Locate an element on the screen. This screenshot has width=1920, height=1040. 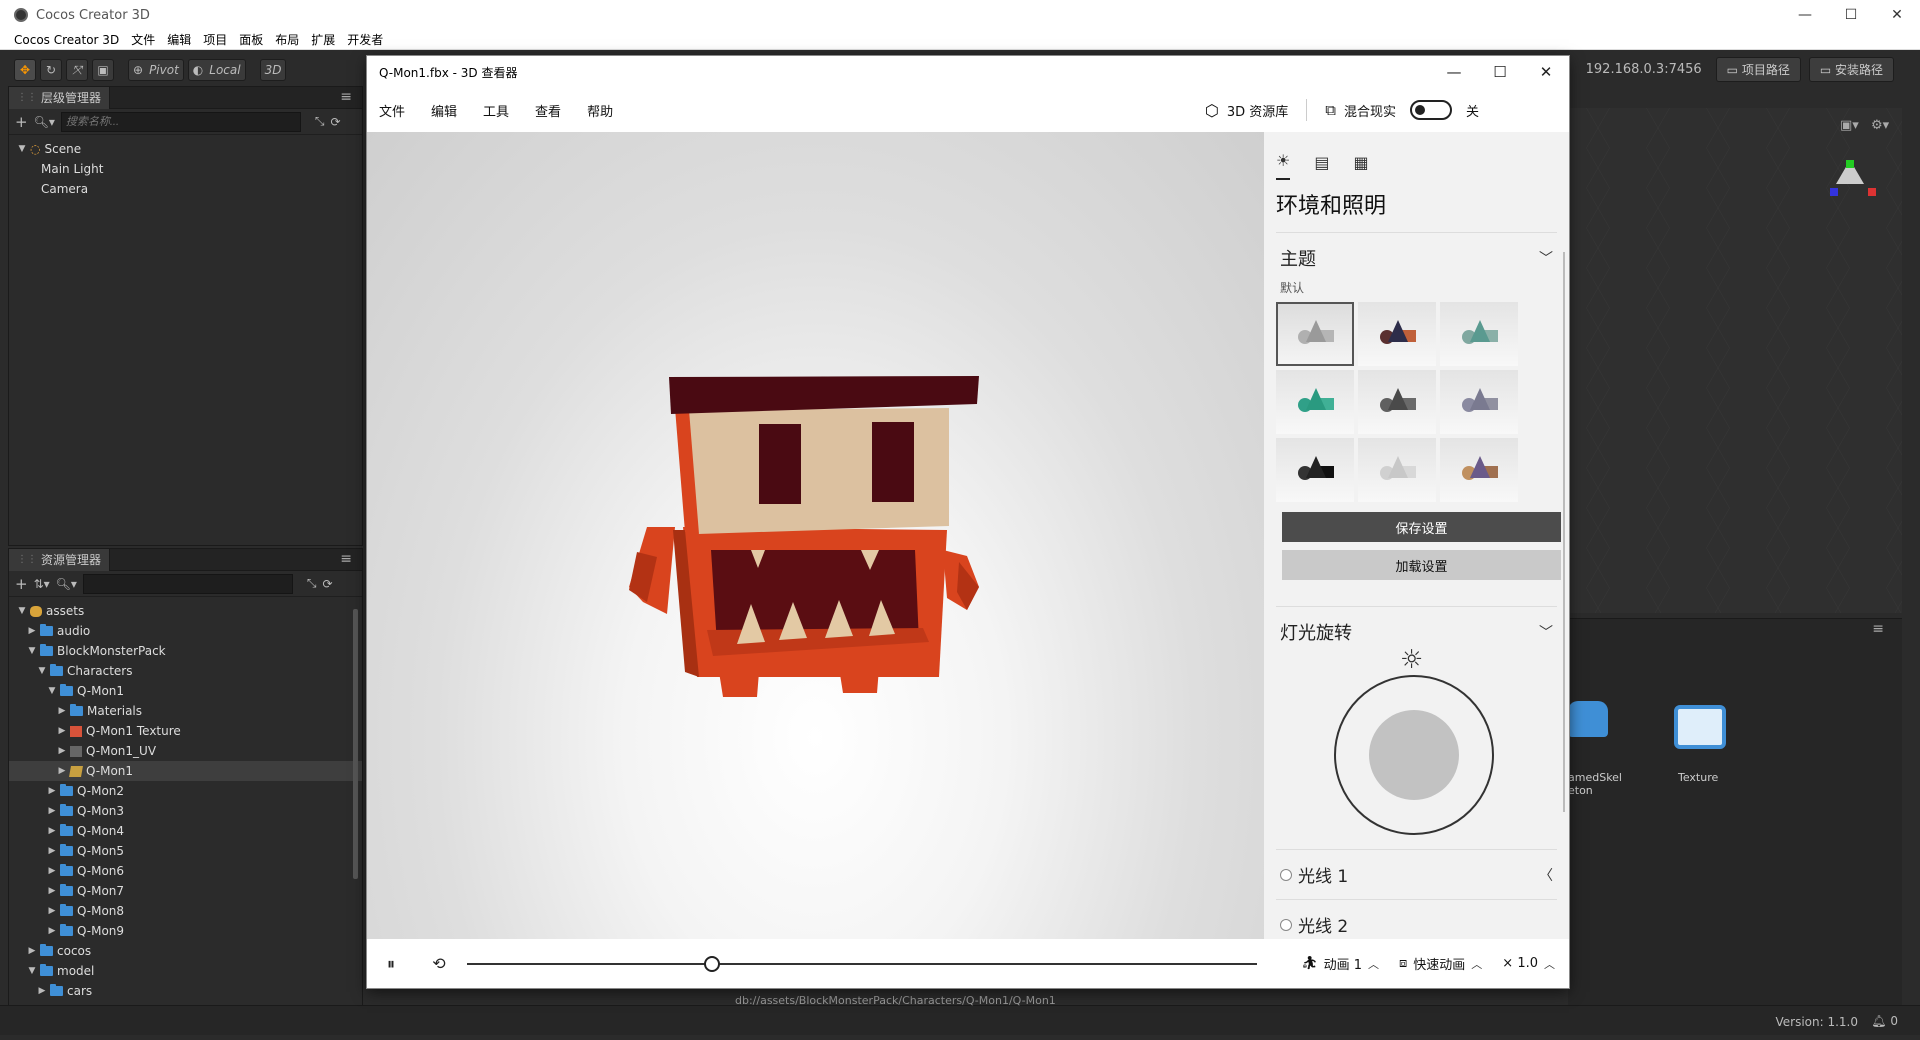
light-2-radio is located at coordinates (1286, 924).